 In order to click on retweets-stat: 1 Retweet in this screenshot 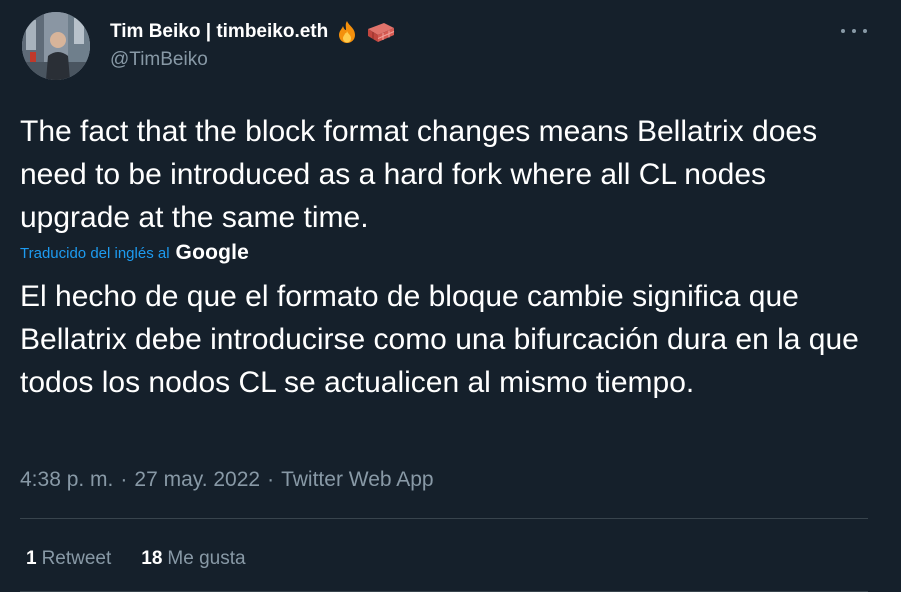, I will do `click(68, 559)`.